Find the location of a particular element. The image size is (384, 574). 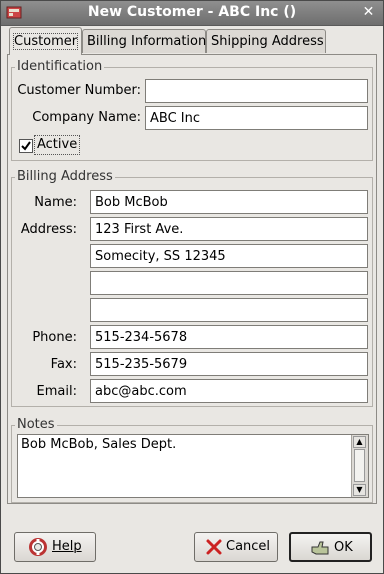

scroll-down-arrow-icon: ▼ is located at coordinates (359, 490).